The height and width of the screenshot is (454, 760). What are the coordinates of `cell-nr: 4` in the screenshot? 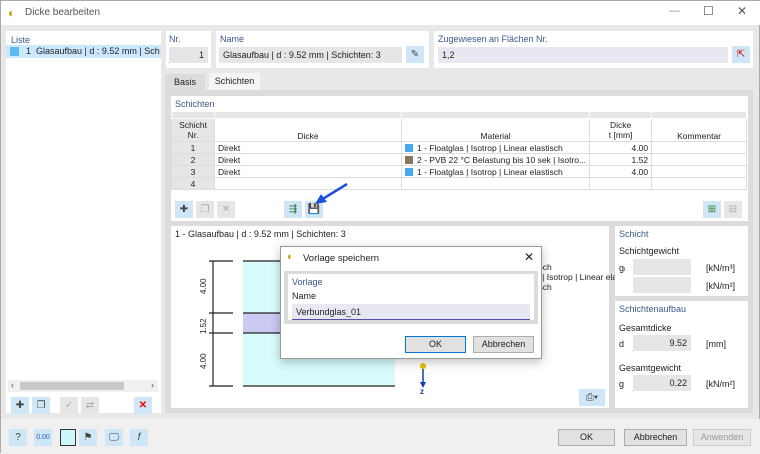 It's located at (193, 183).